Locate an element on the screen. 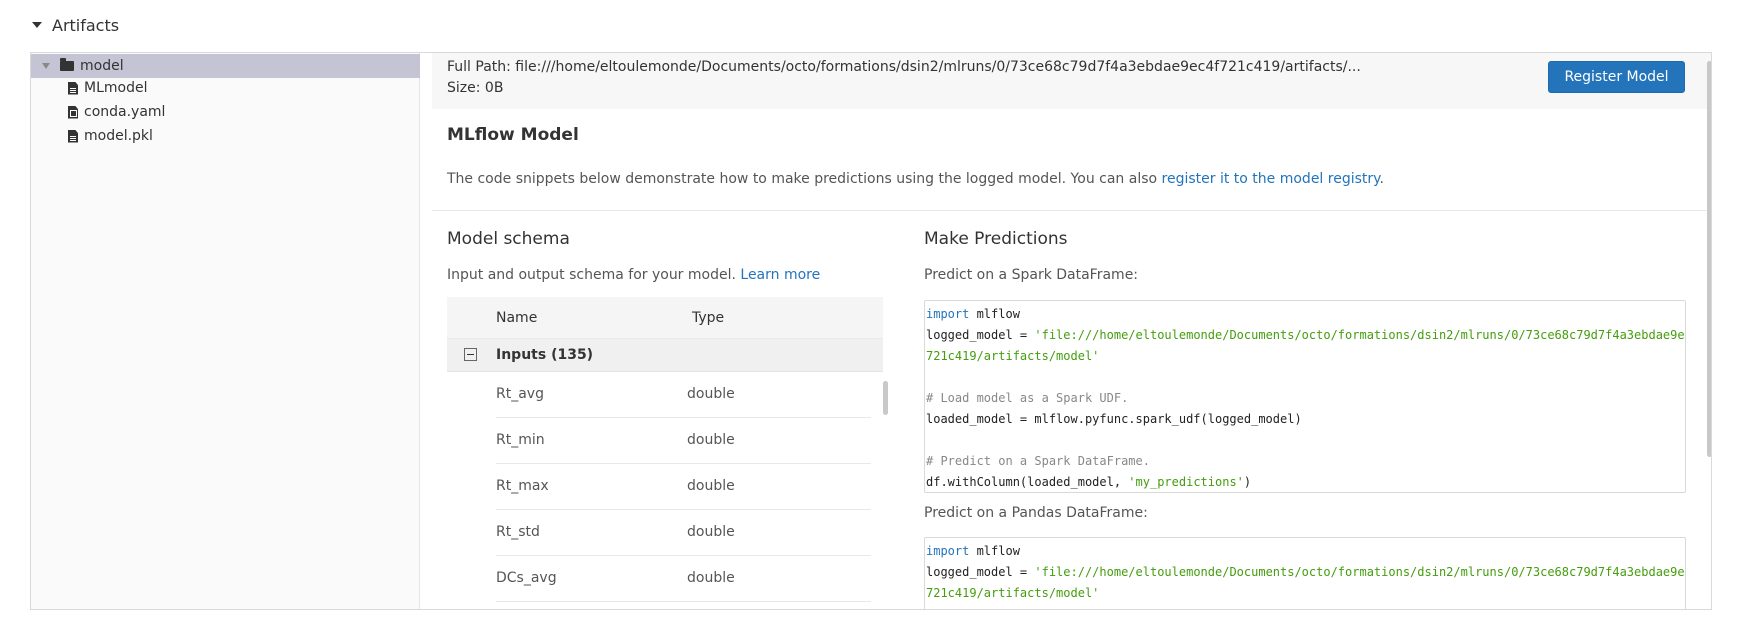 The width and height of the screenshot is (1744, 626). tree-item-label: model.pkl is located at coordinates (118, 136).